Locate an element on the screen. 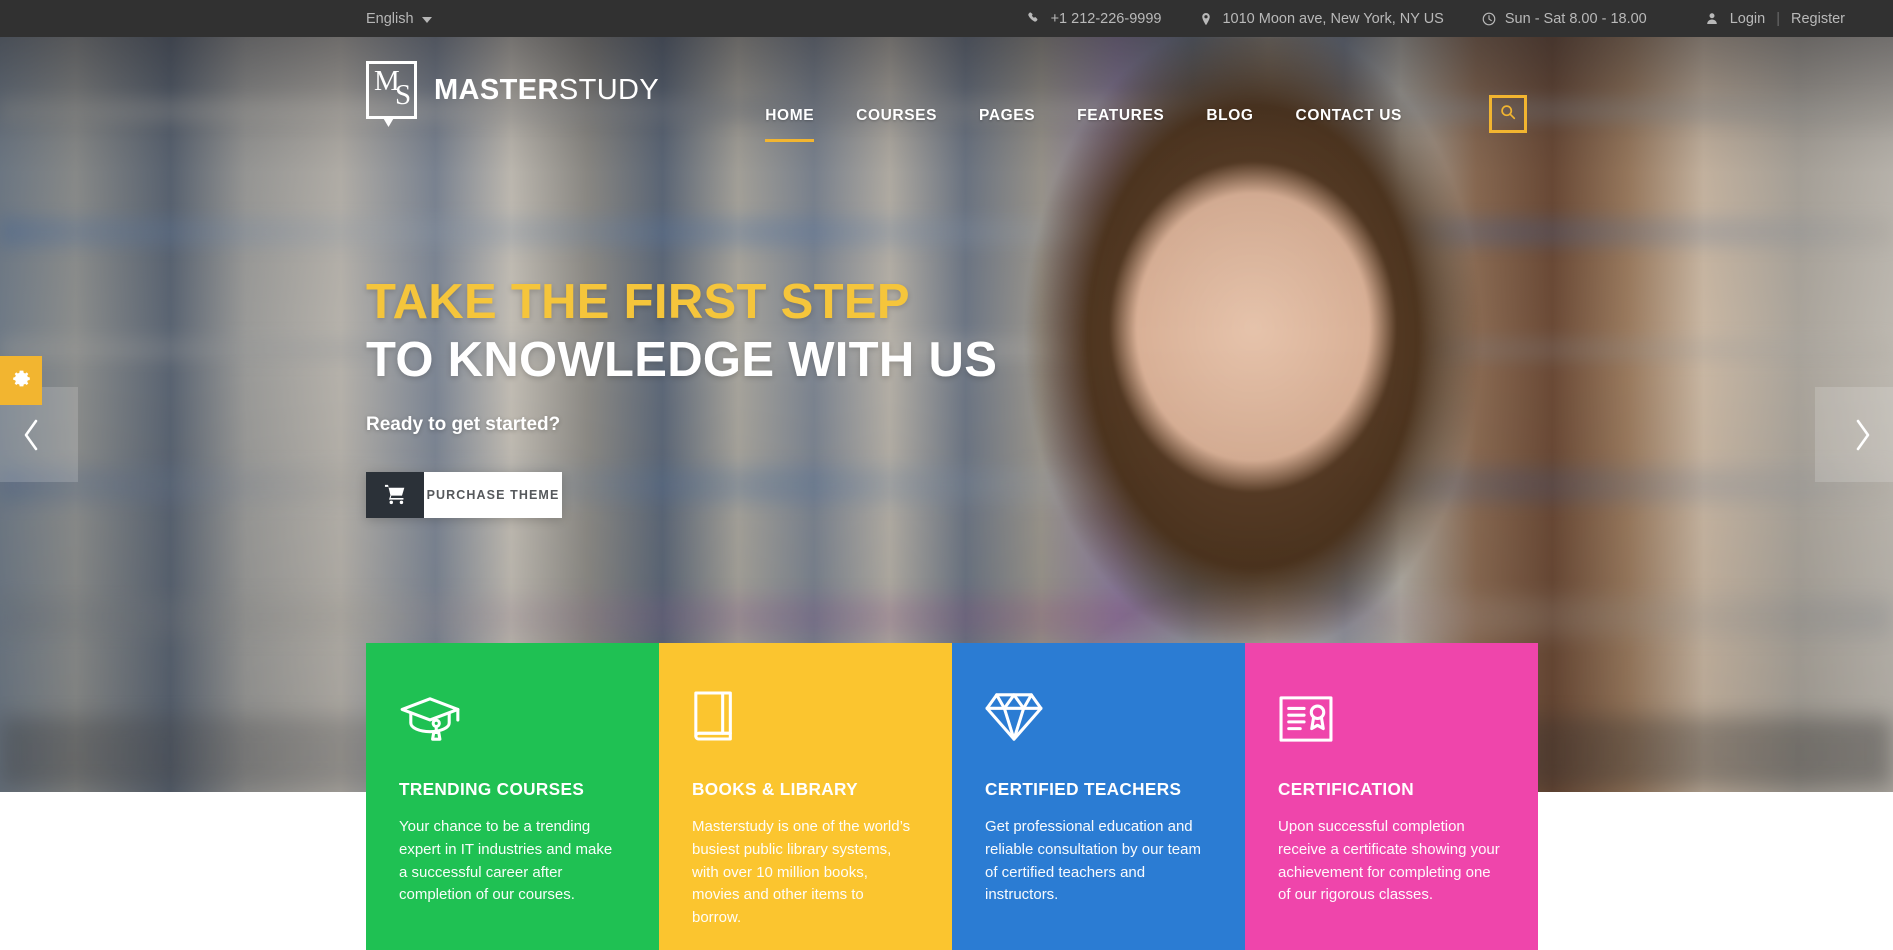 This screenshot has width=1893, height=950. clock-icon is located at coordinates (1489, 18).